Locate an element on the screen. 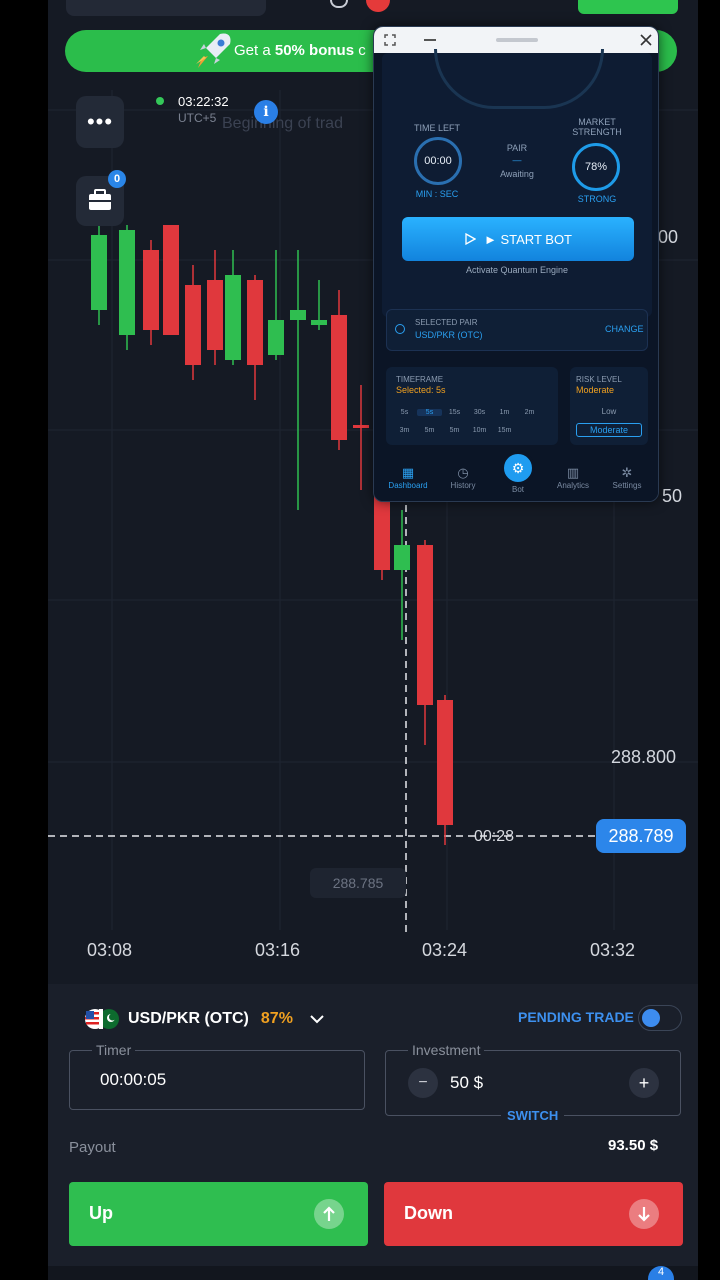  chart-overlay-text: Beginning of trad is located at coordinates (282, 123).